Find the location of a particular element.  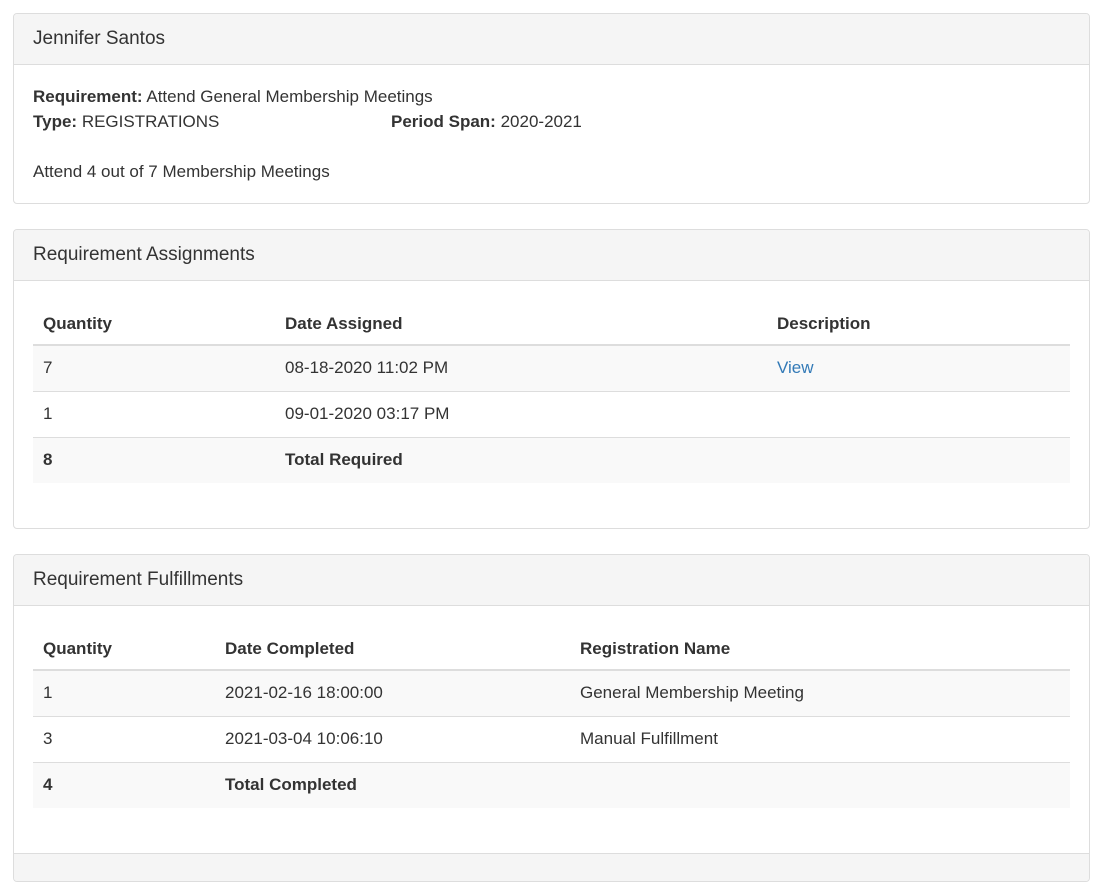

member-name-heading: Jennifer Santos is located at coordinates (551, 39).